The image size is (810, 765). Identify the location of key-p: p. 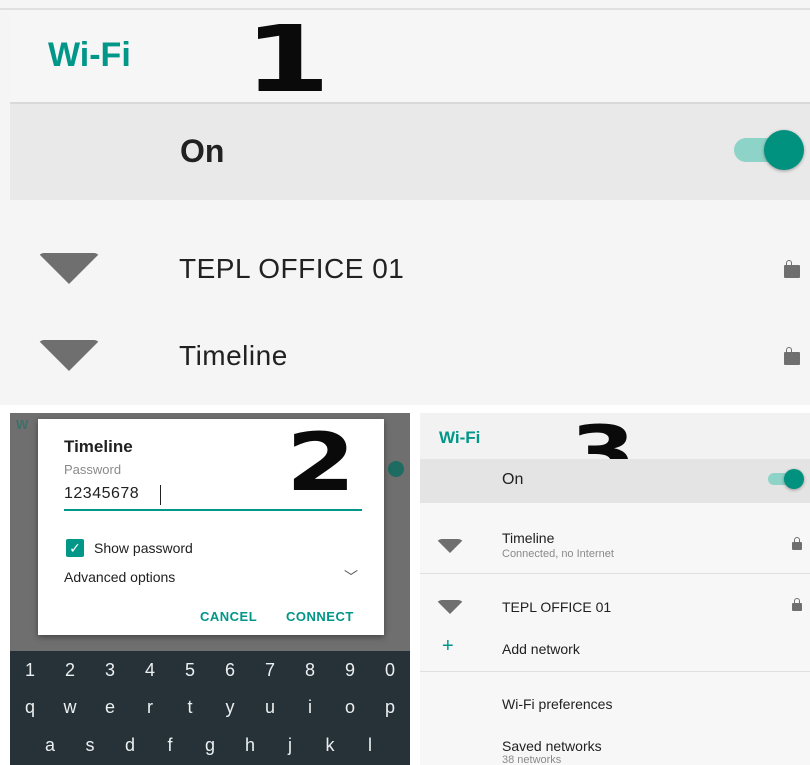
(390, 707).